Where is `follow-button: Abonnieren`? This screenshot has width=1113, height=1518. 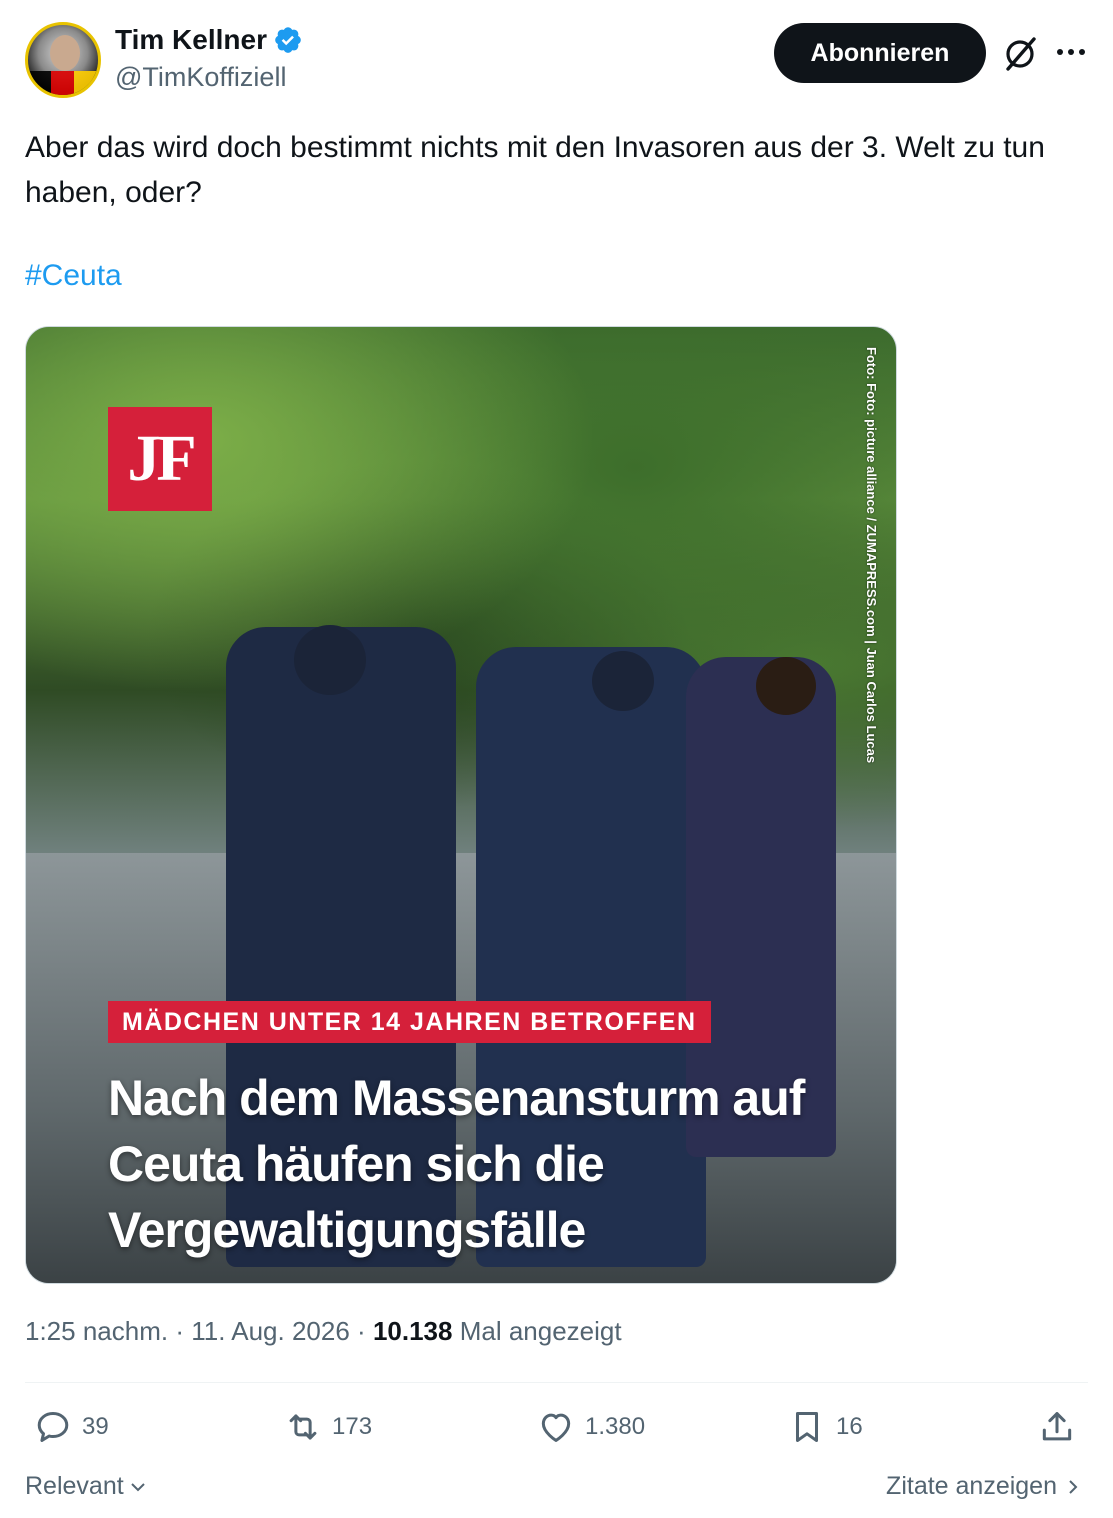
follow-button: Abonnieren is located at coordinates (880, 53).